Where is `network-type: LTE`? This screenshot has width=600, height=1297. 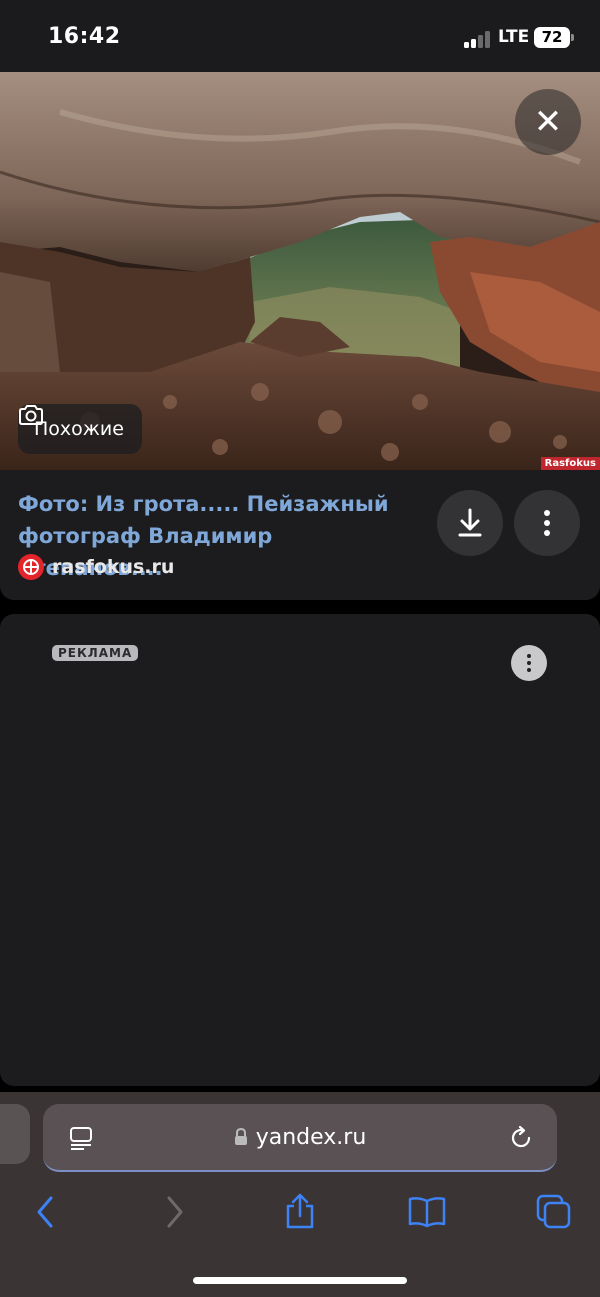 network-type: LTE is located at coordinates (514, 37).